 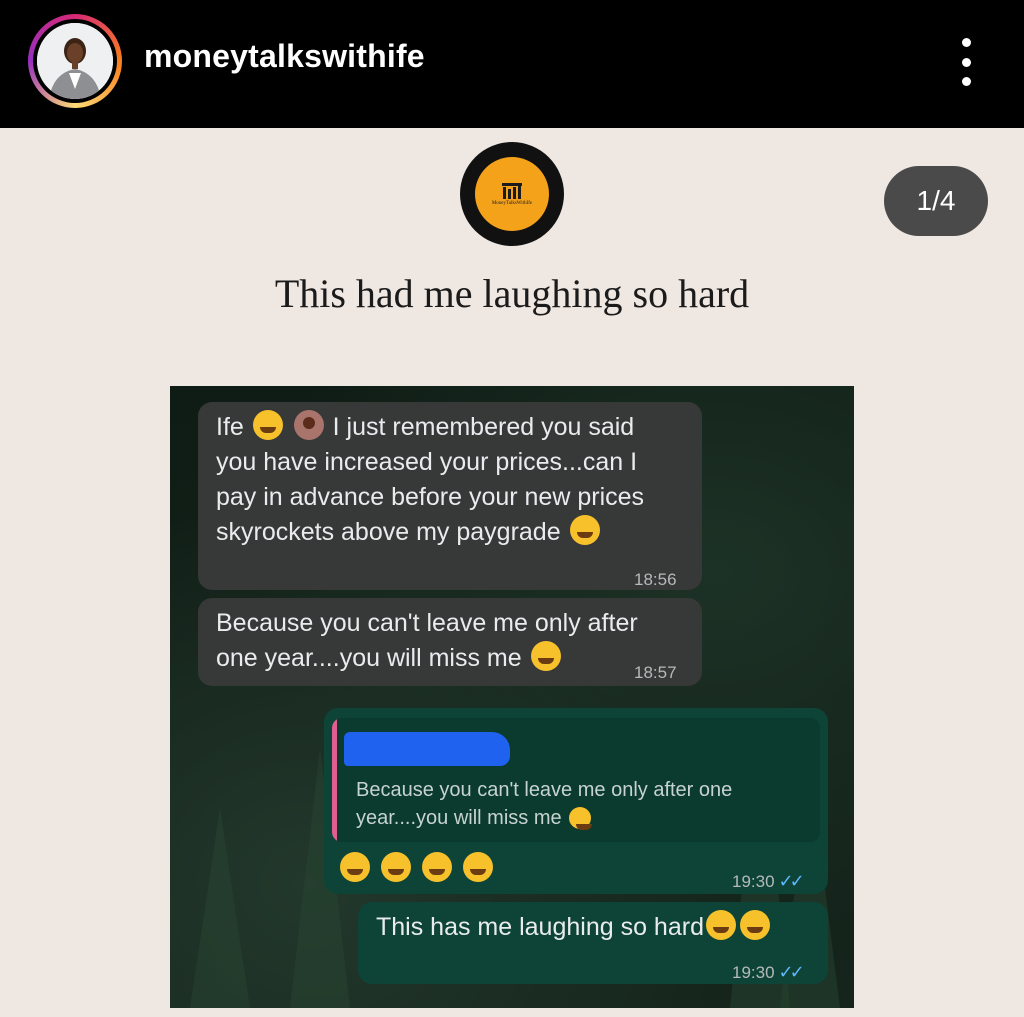 I want to click on redacted-sender-name, so click(x=427, y=749).